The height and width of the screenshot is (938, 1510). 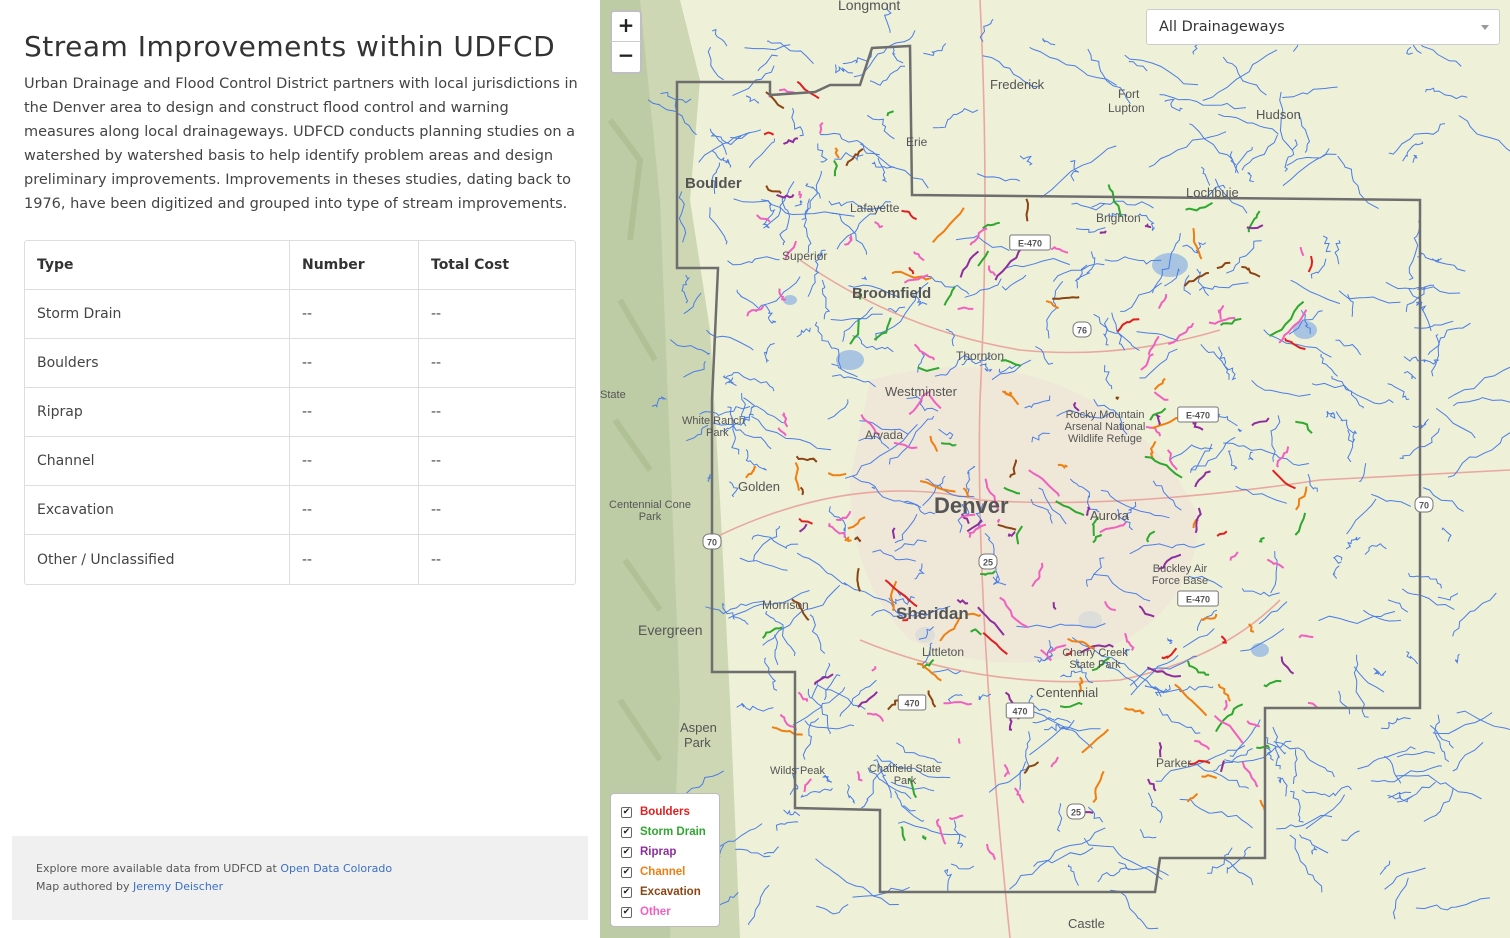 I want to click on drainageway-select: All Drainageways, so click(x=1323, y=27).